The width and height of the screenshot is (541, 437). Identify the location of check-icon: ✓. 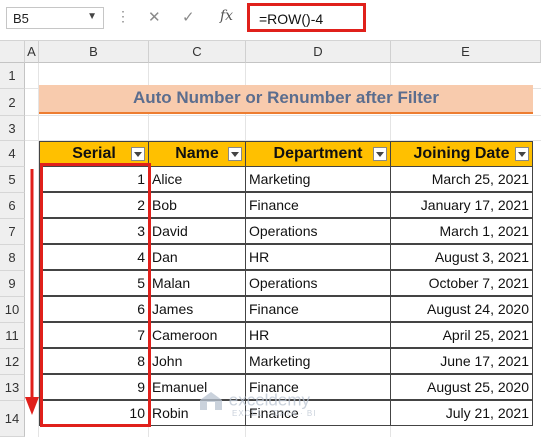
(188, 17).